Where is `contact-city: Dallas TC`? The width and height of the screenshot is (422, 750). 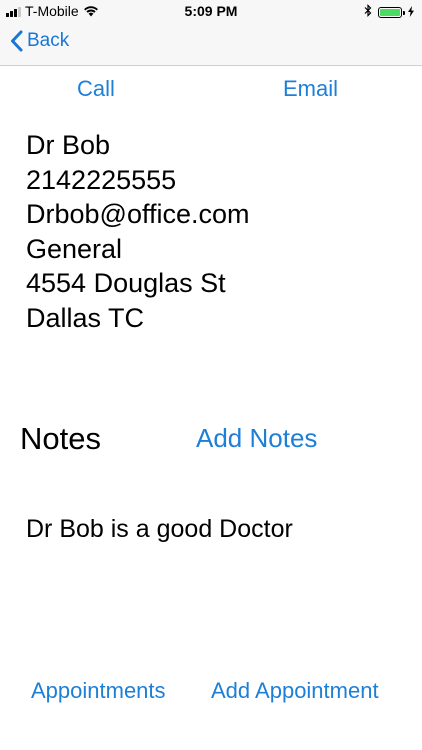
contact-city: Dallas TC is located at coordinates (85, 317).